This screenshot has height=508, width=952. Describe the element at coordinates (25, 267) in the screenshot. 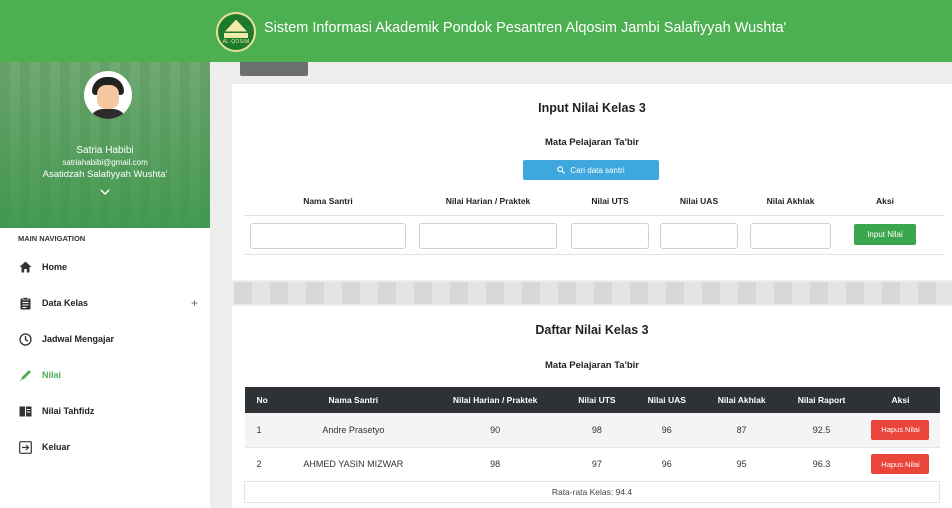

I see `home-icon` at that location.